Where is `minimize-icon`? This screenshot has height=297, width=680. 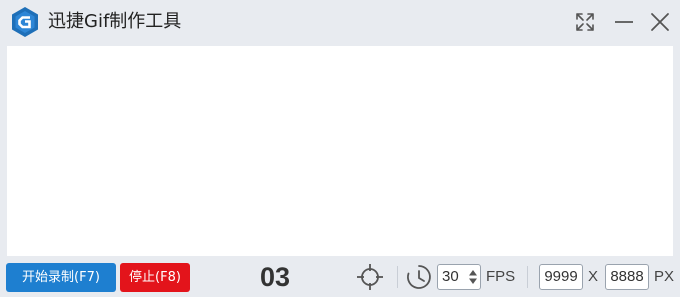
minimize-icon is located at coordinates (624, 22).